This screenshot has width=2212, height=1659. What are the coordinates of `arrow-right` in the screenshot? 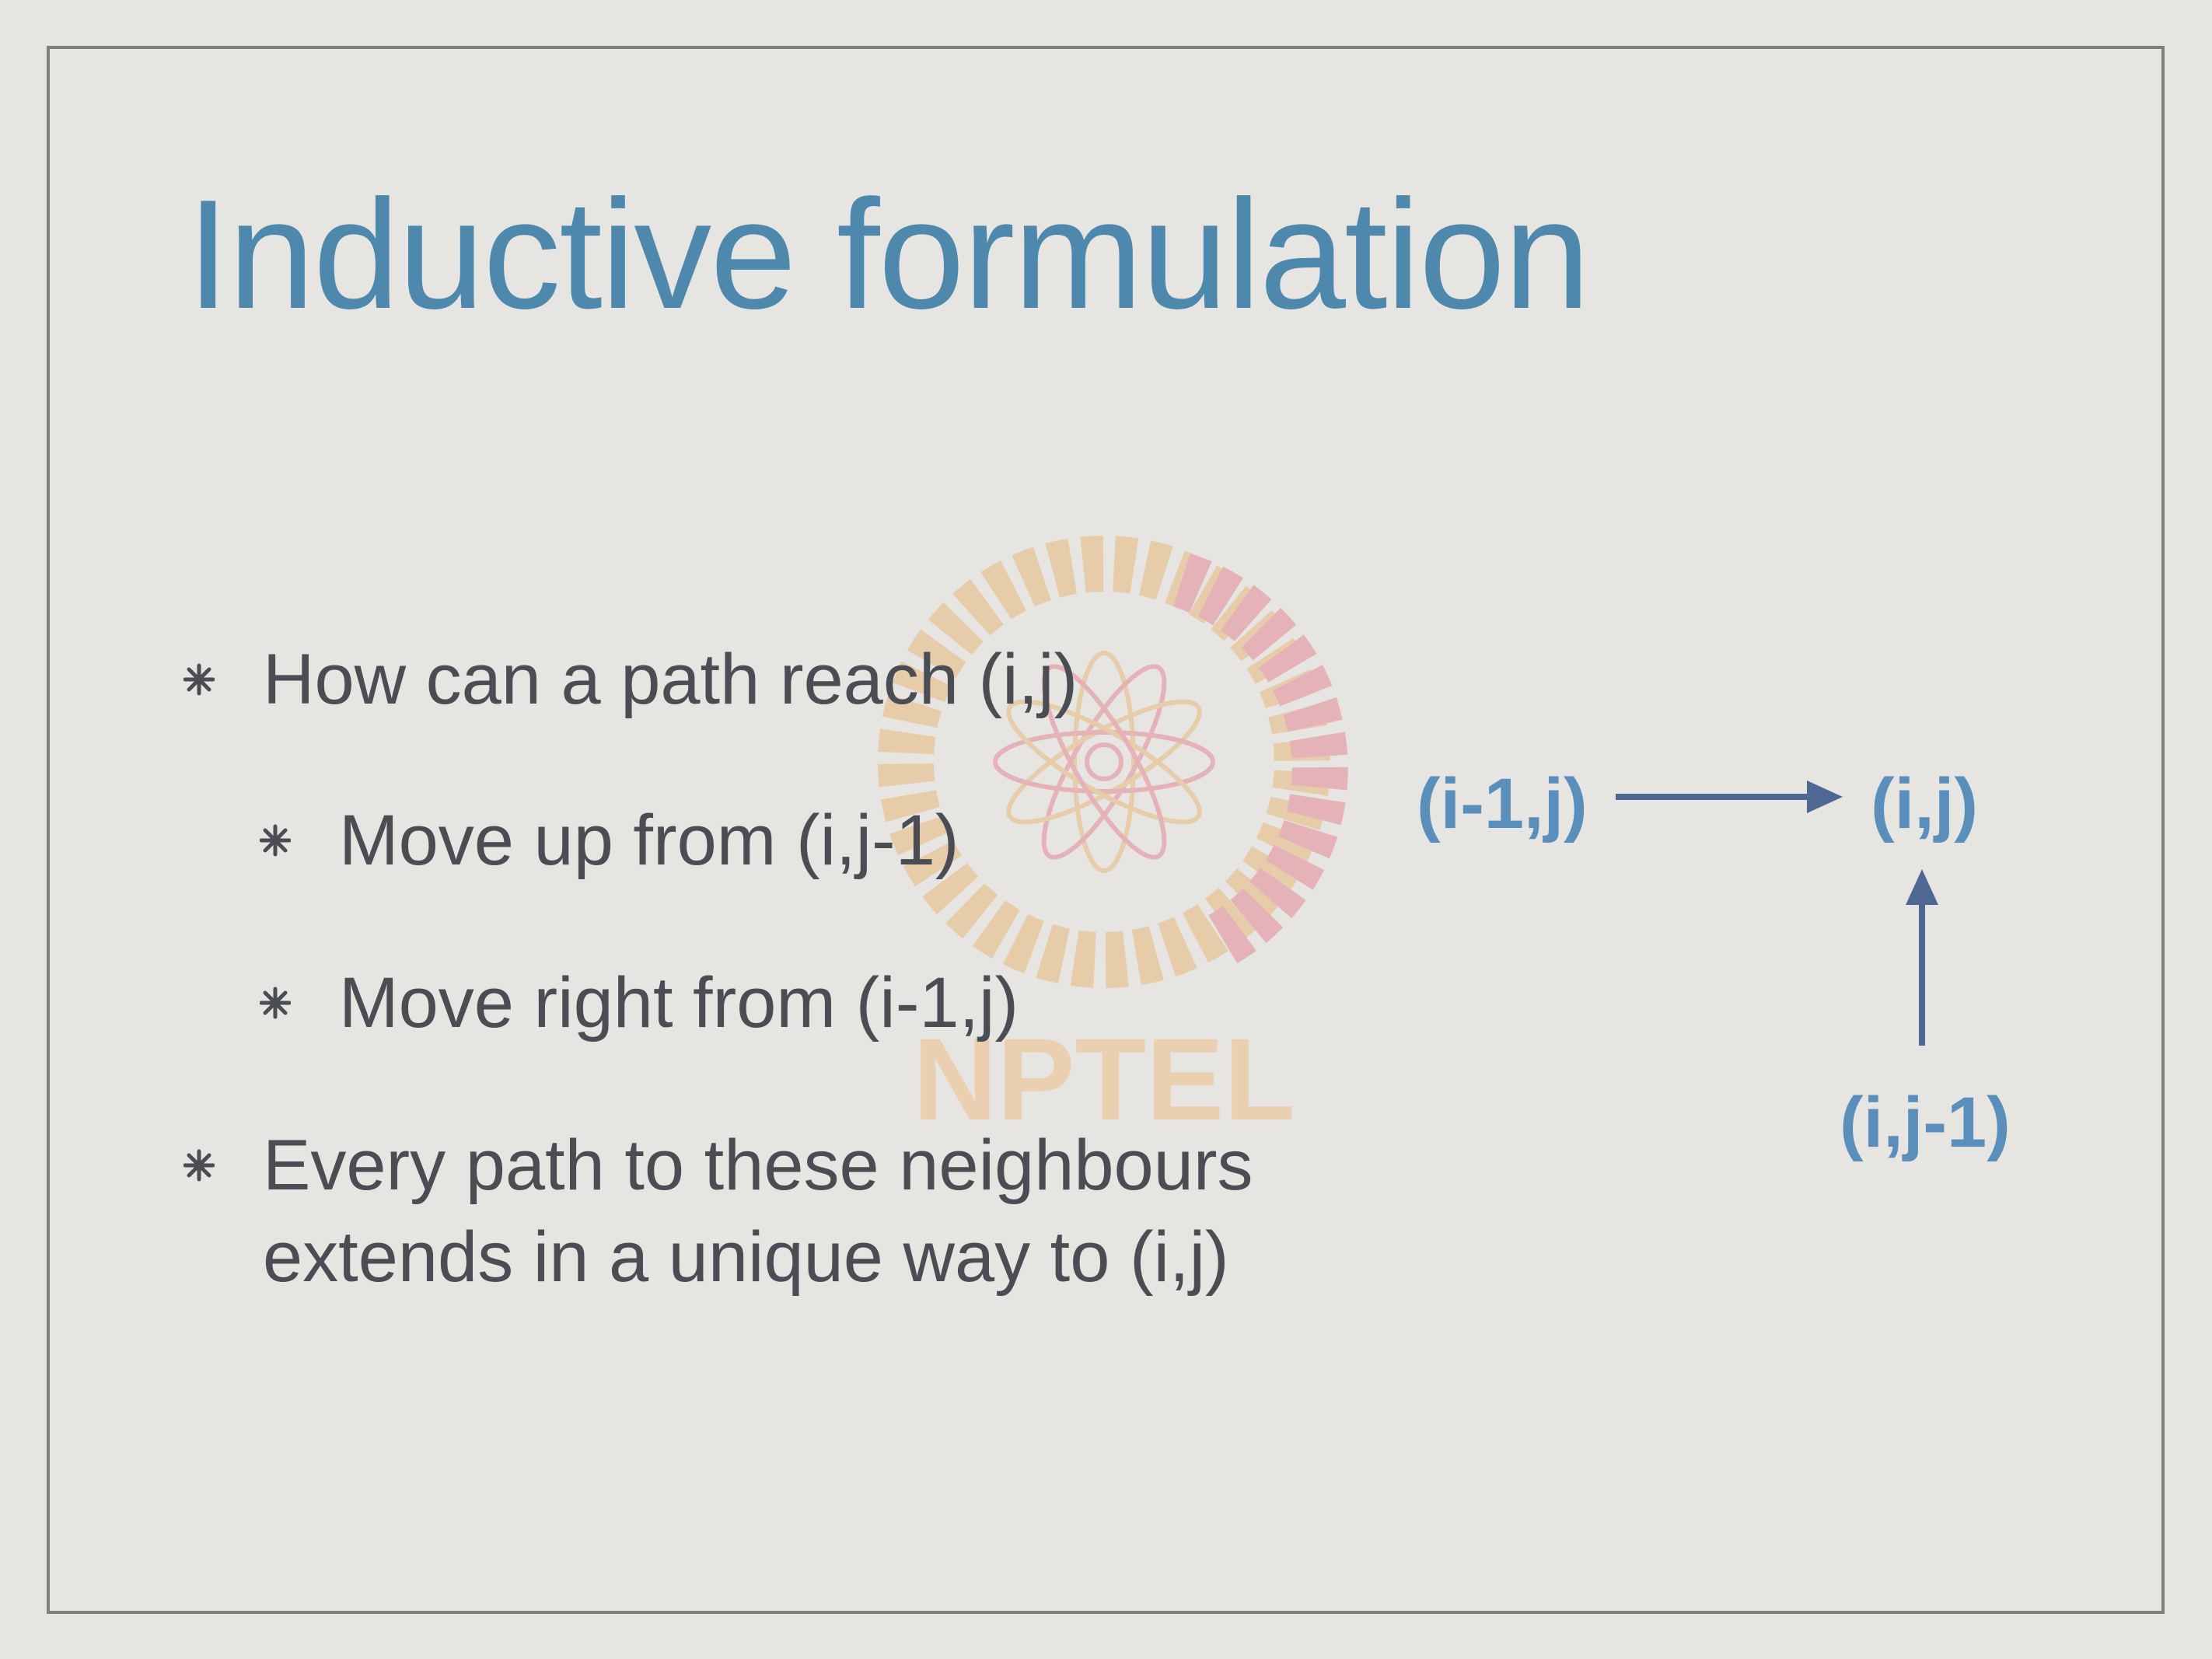 It's located at (1729, 797).